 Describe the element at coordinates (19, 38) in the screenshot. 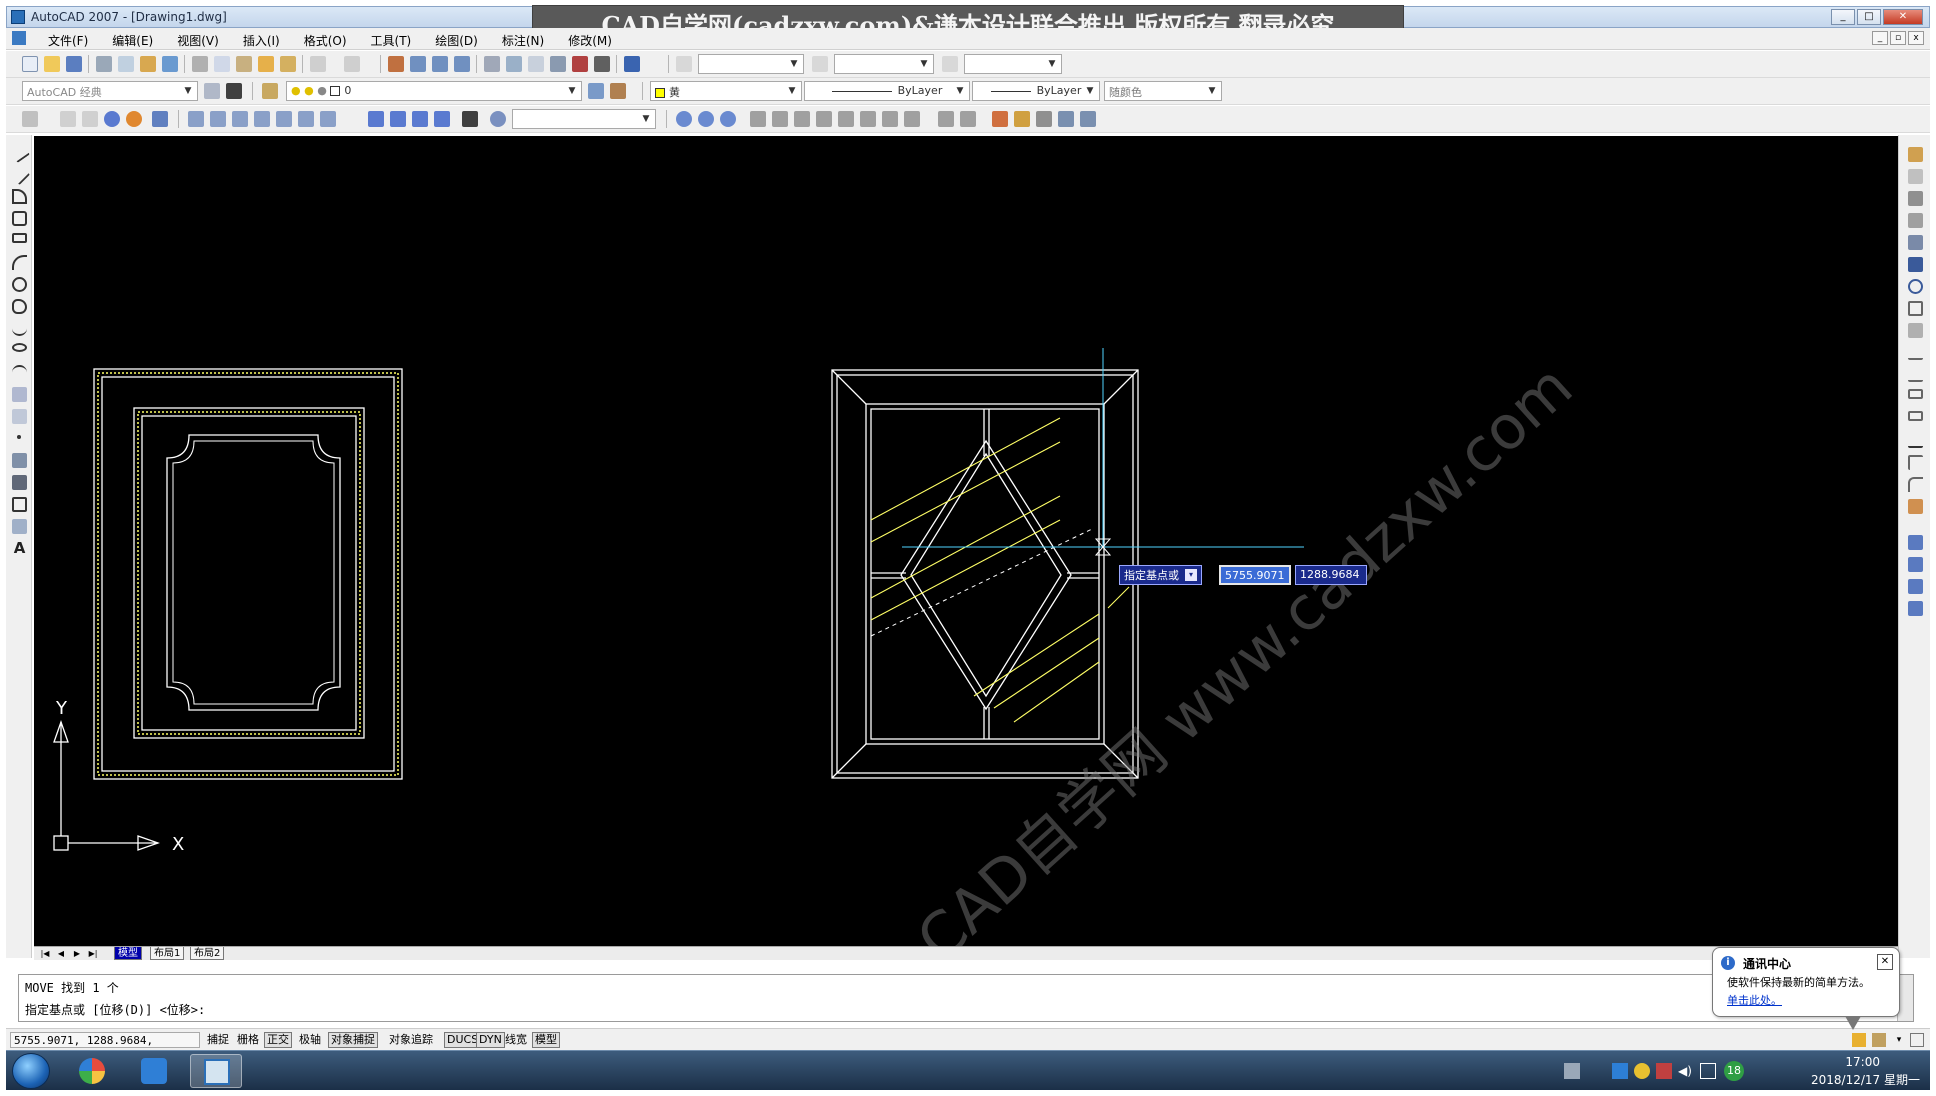

I see `document-icon` at that location.